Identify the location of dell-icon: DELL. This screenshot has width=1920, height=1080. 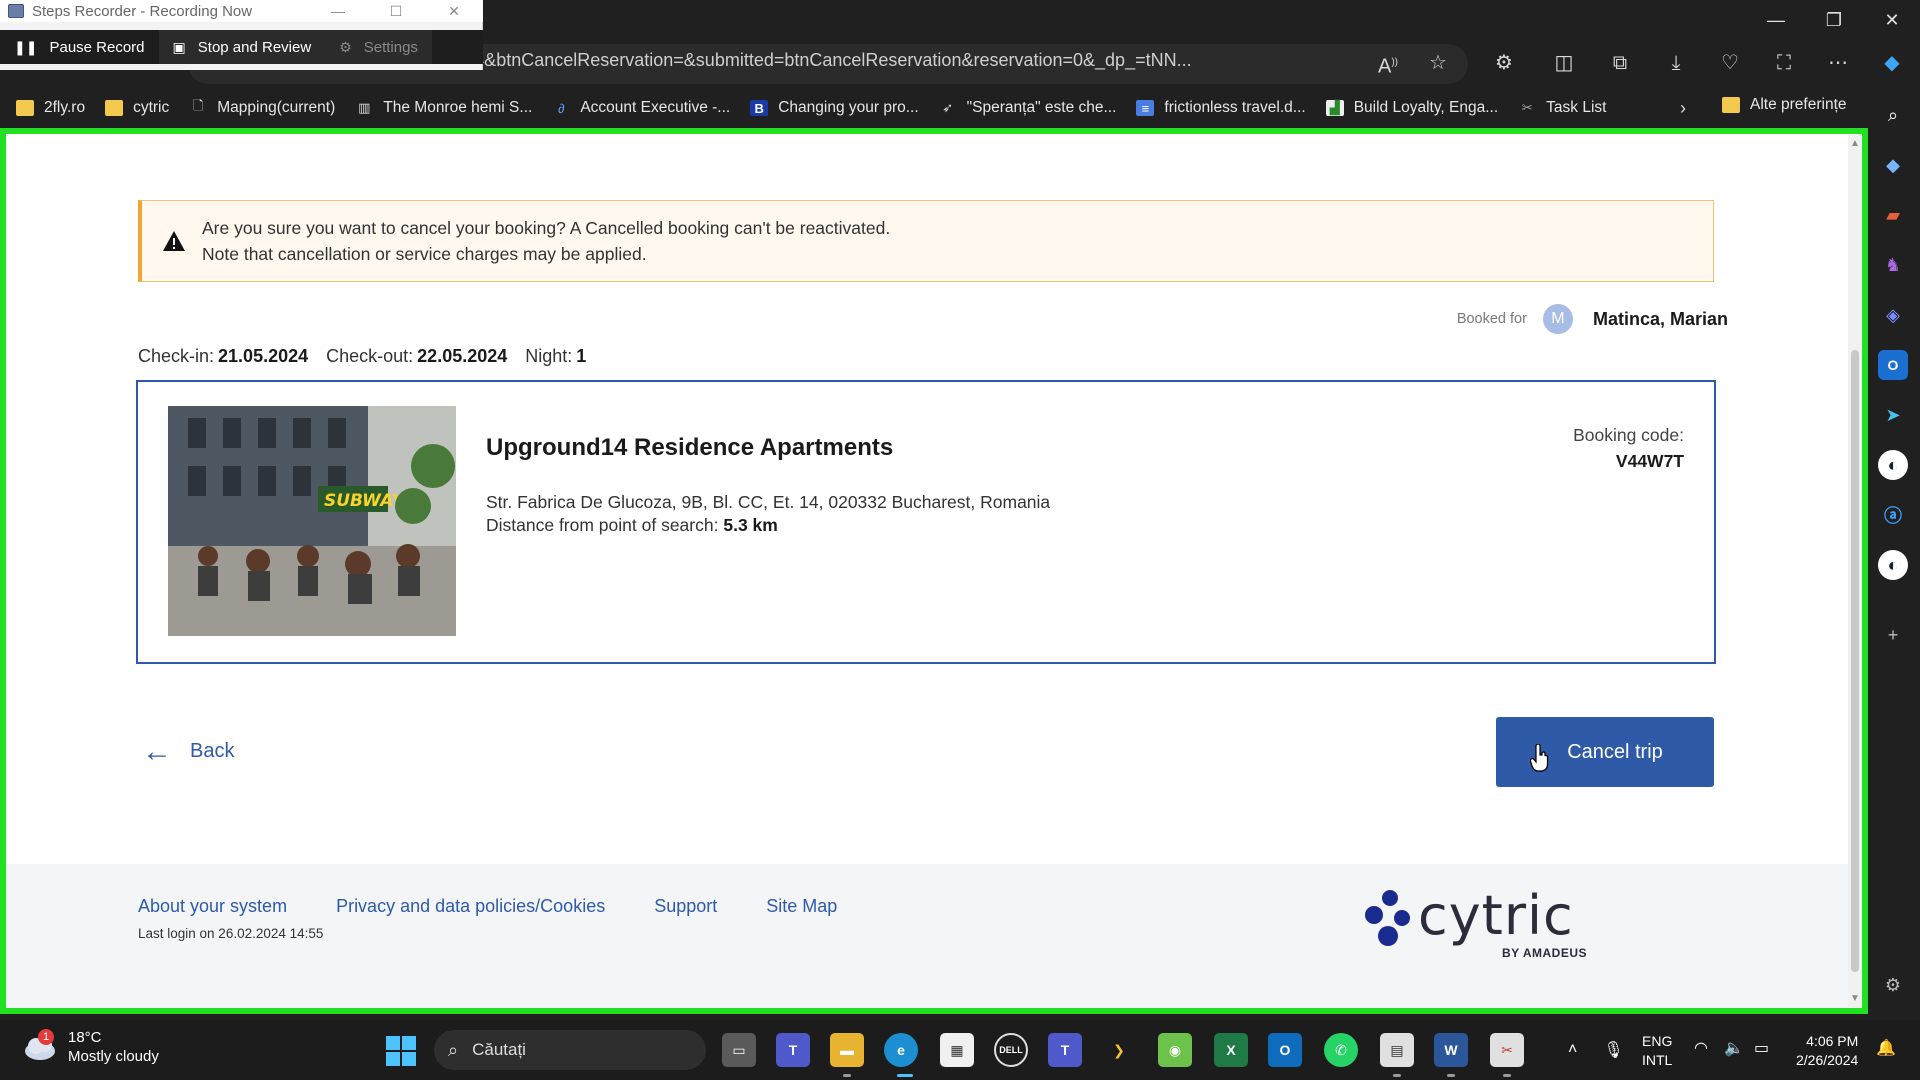
(1011, 1050).